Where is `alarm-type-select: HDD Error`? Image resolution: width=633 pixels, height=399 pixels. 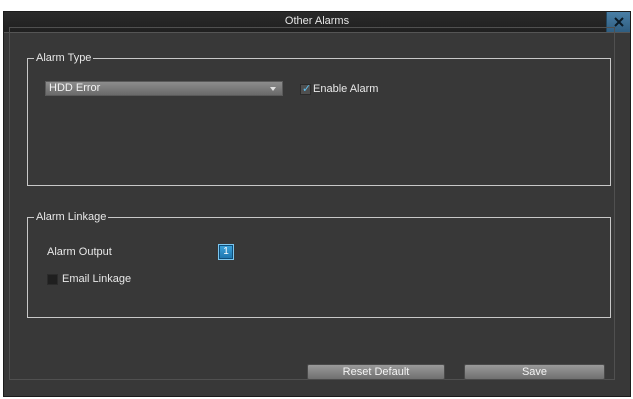
alarm-type-select: HDD Error is located at coordinates (164, 88).